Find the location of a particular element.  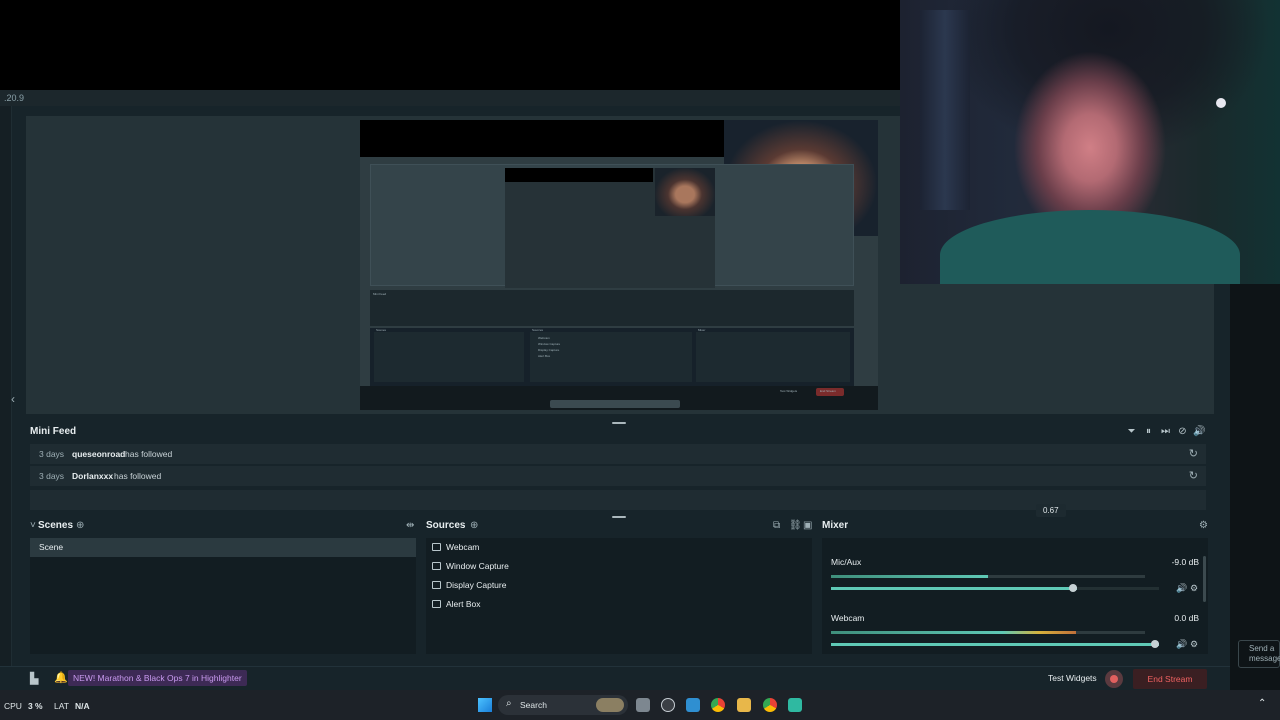

volume-tooltip: 0.67 is located at coordinates (1051, 510).